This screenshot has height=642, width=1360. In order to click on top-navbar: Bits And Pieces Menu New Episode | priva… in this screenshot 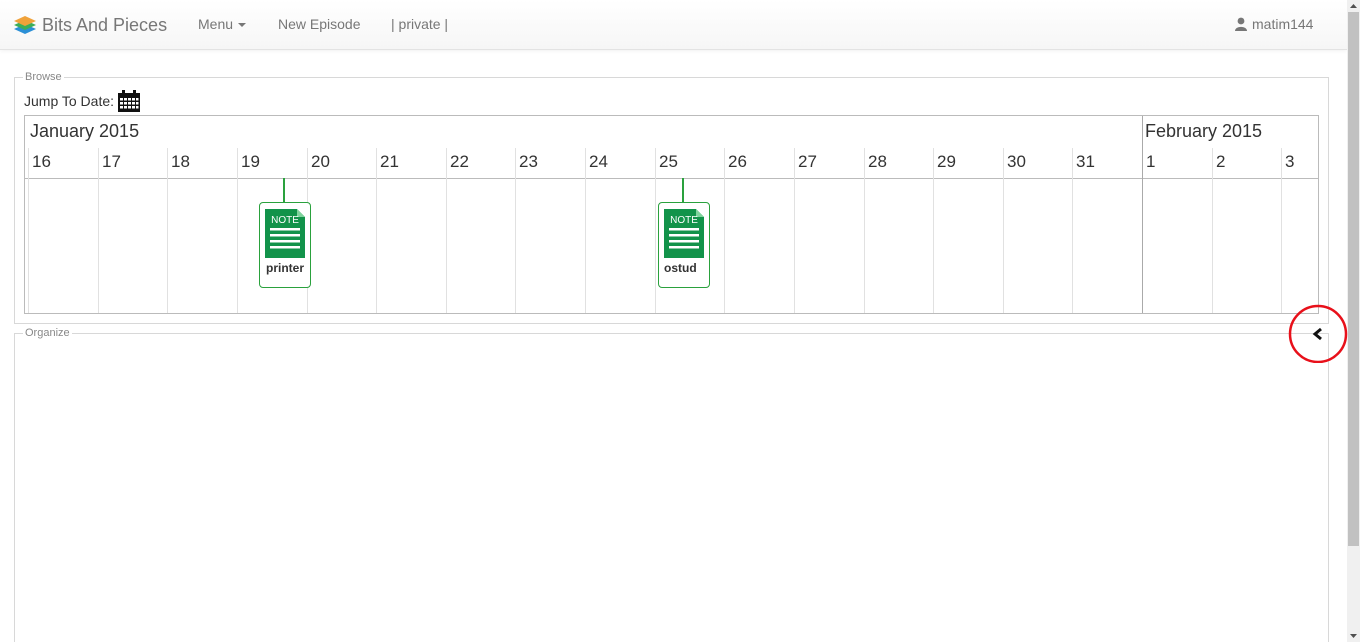, I will do `click(673, 25)`.